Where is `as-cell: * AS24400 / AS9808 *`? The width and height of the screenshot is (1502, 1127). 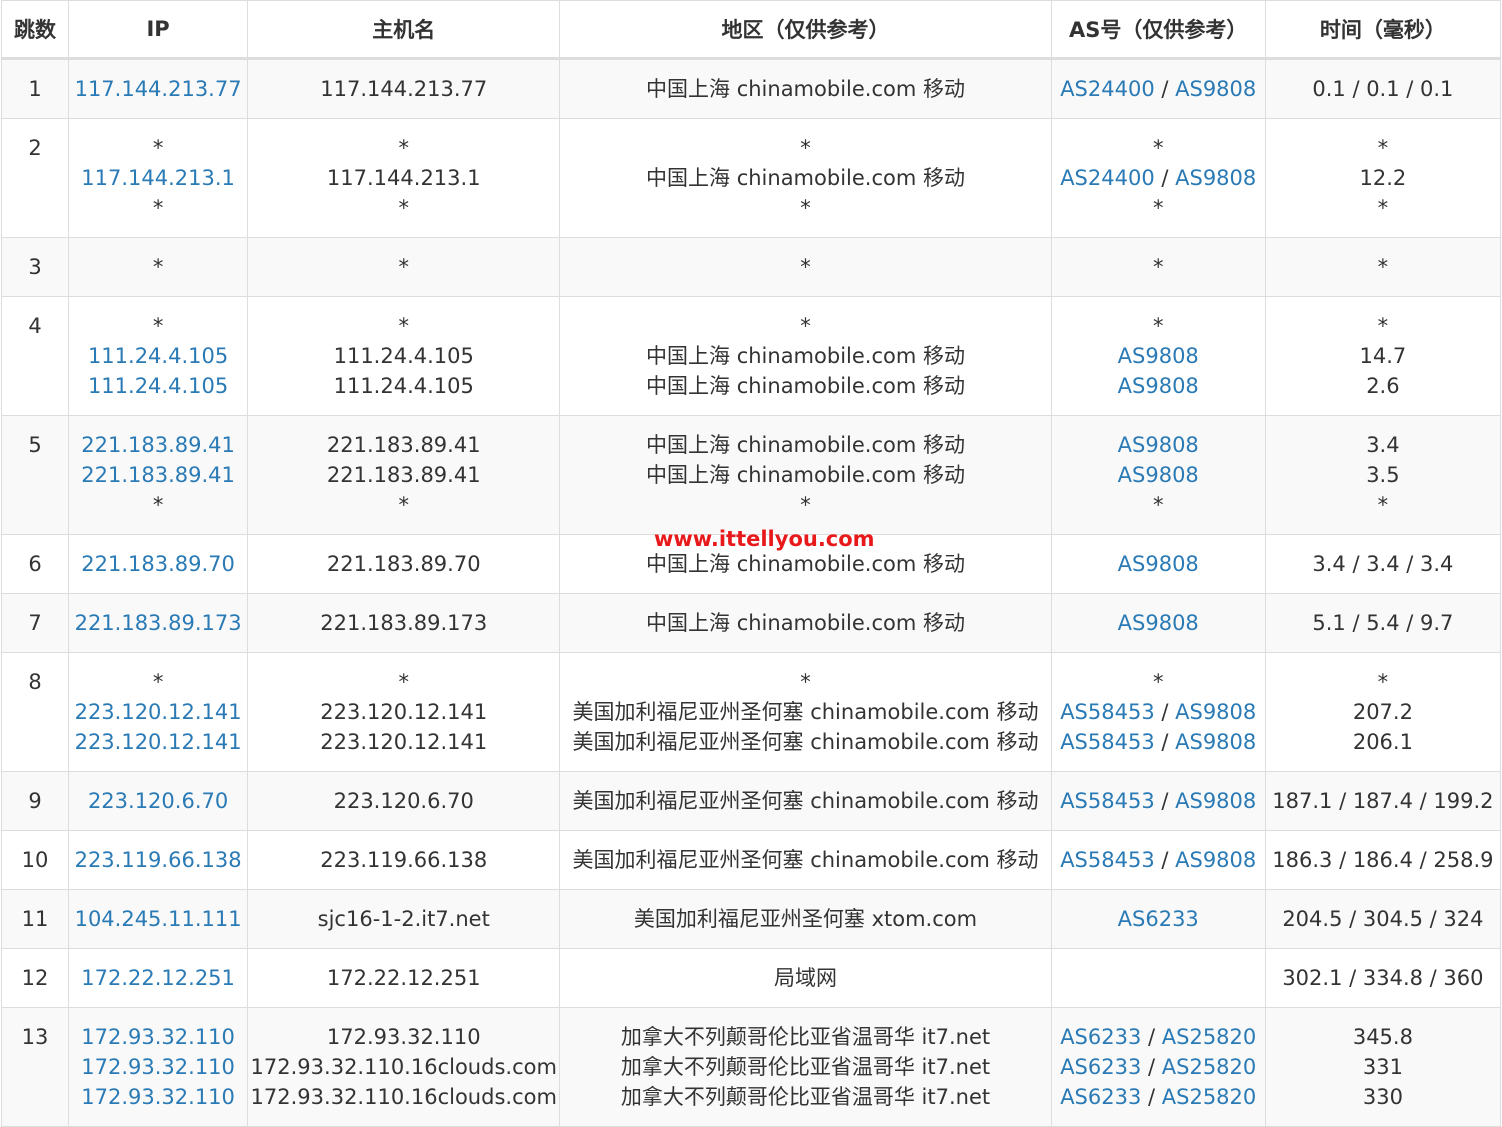
as-cell: * AS24400 / AS9808 * is located at coordinates (1158, 178).